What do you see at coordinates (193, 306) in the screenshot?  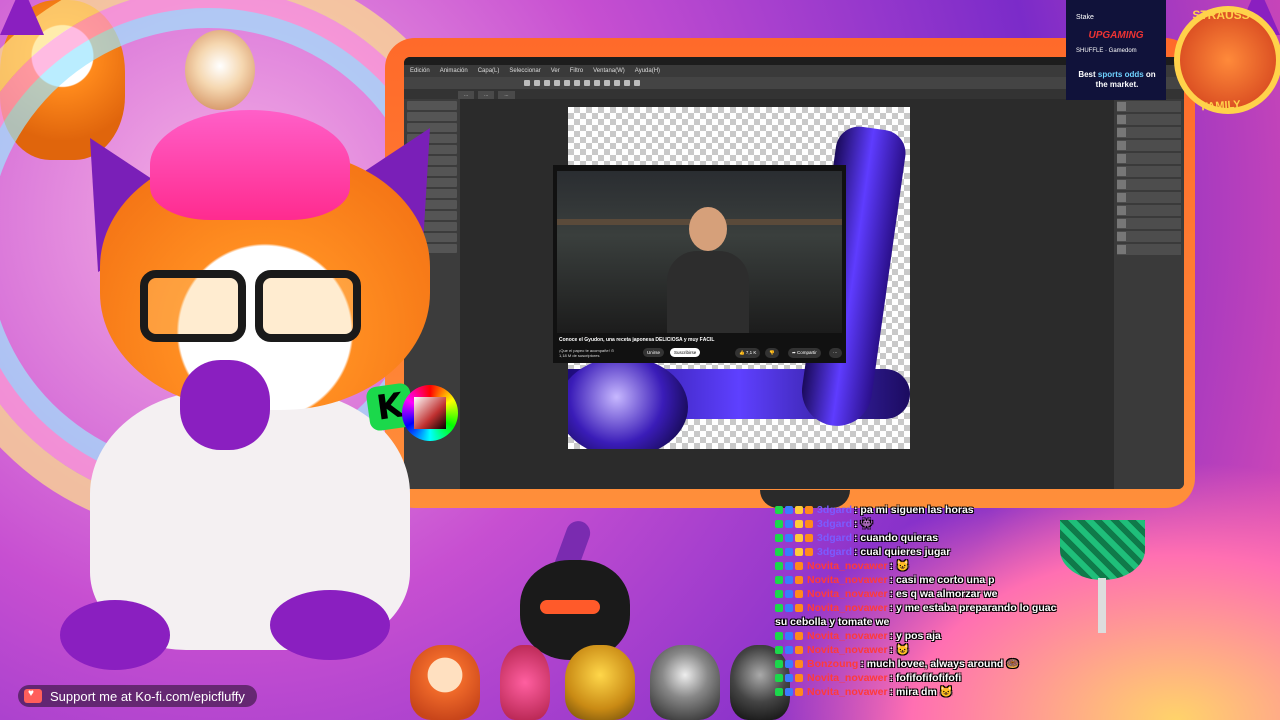 I see `fox-glasses-left` at bounding box center [193, 306].